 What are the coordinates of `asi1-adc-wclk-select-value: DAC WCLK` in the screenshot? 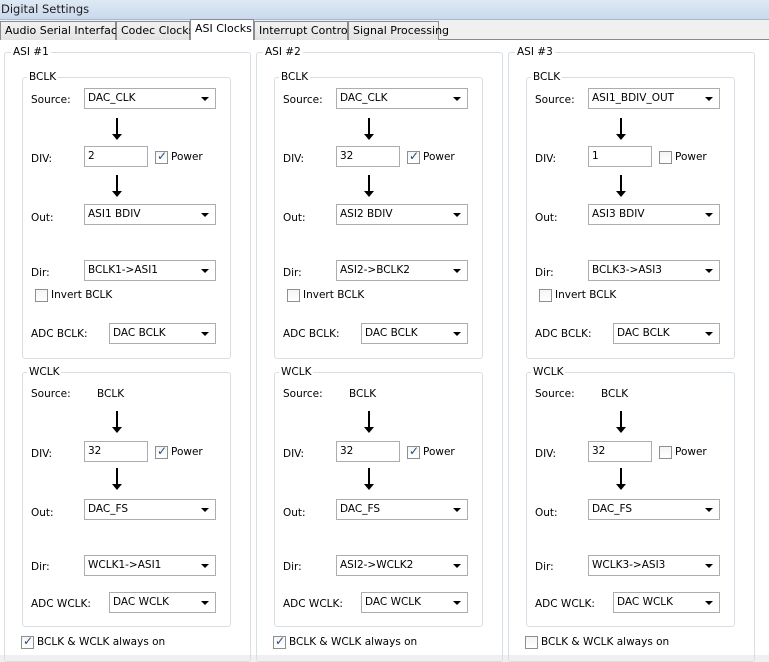 It's located at (141, 602).